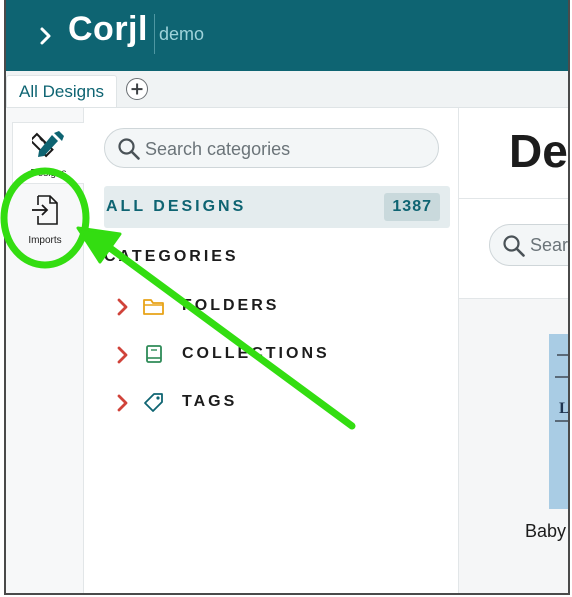  Describe the element at coordinates (47, 144) in the screenshot. I see `design-tools-icon` at that location.